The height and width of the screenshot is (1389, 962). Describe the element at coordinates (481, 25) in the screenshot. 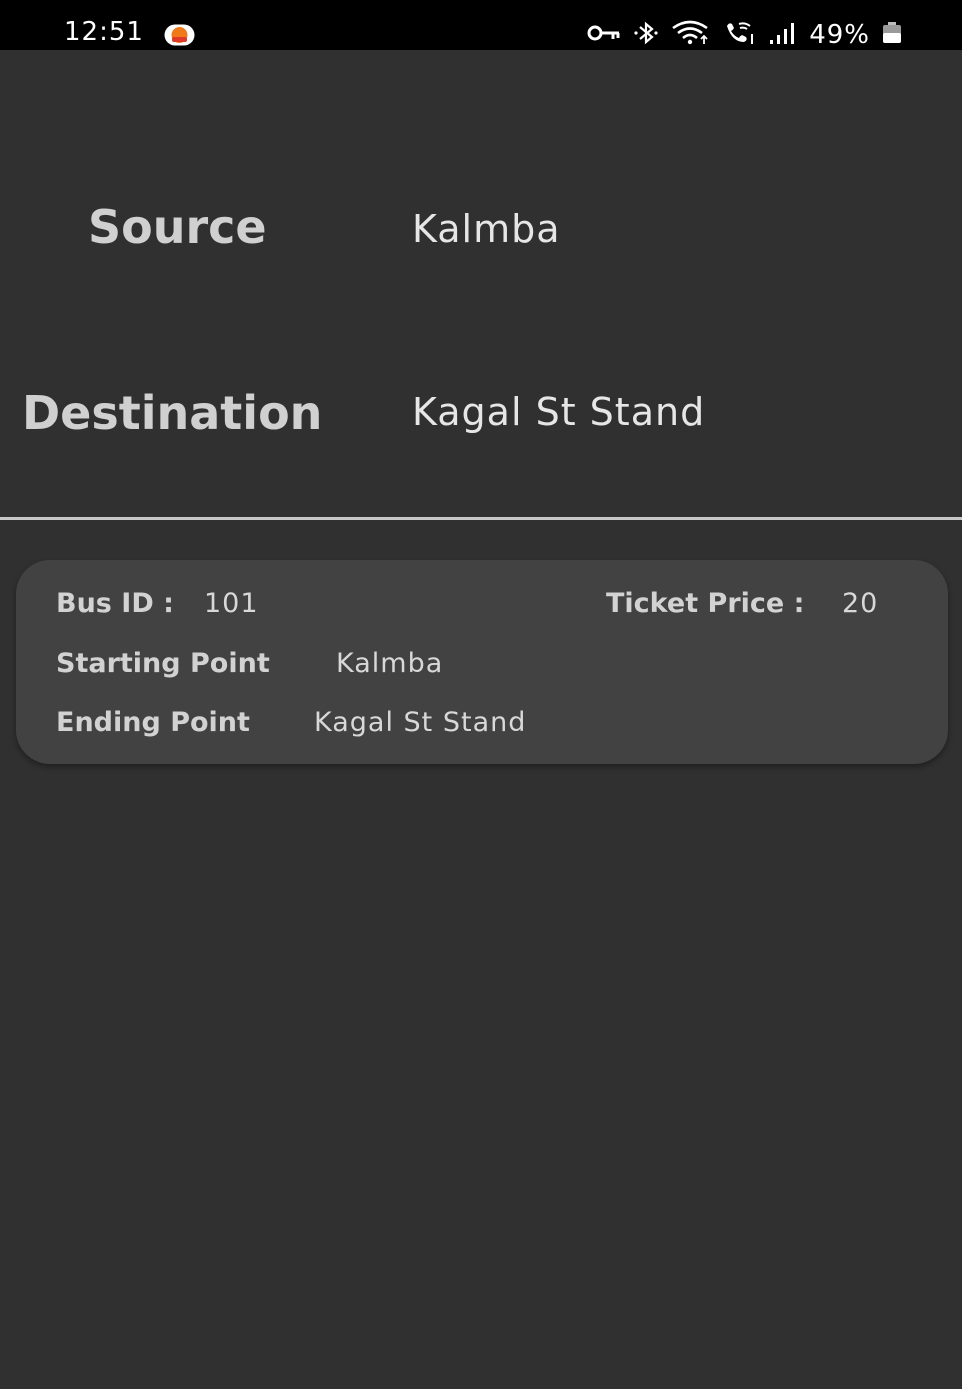

I see `status-bar: 12:51 49%` at that location.